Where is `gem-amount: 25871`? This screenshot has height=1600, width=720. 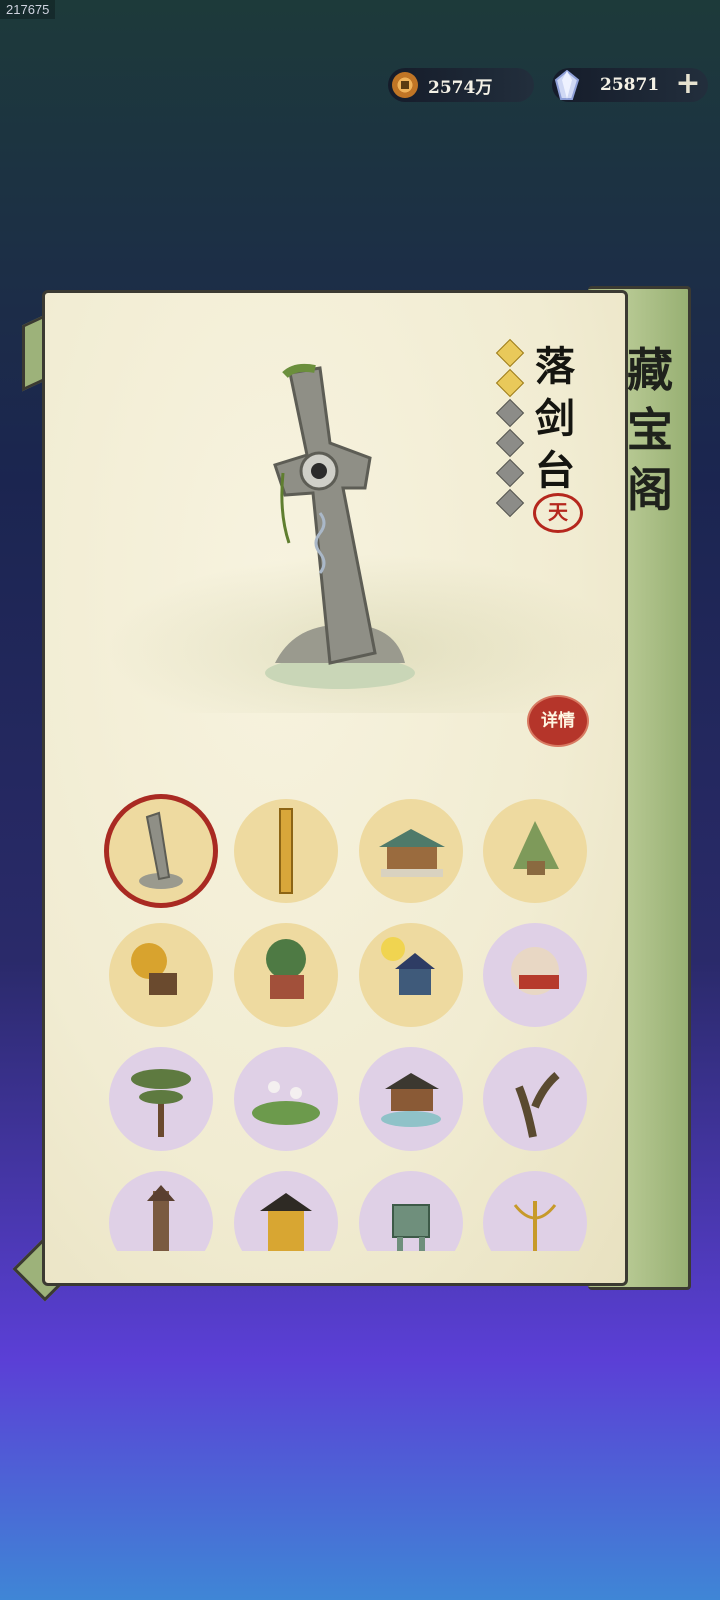
gem-amount: 25871 is located at coordinates (630, 85).